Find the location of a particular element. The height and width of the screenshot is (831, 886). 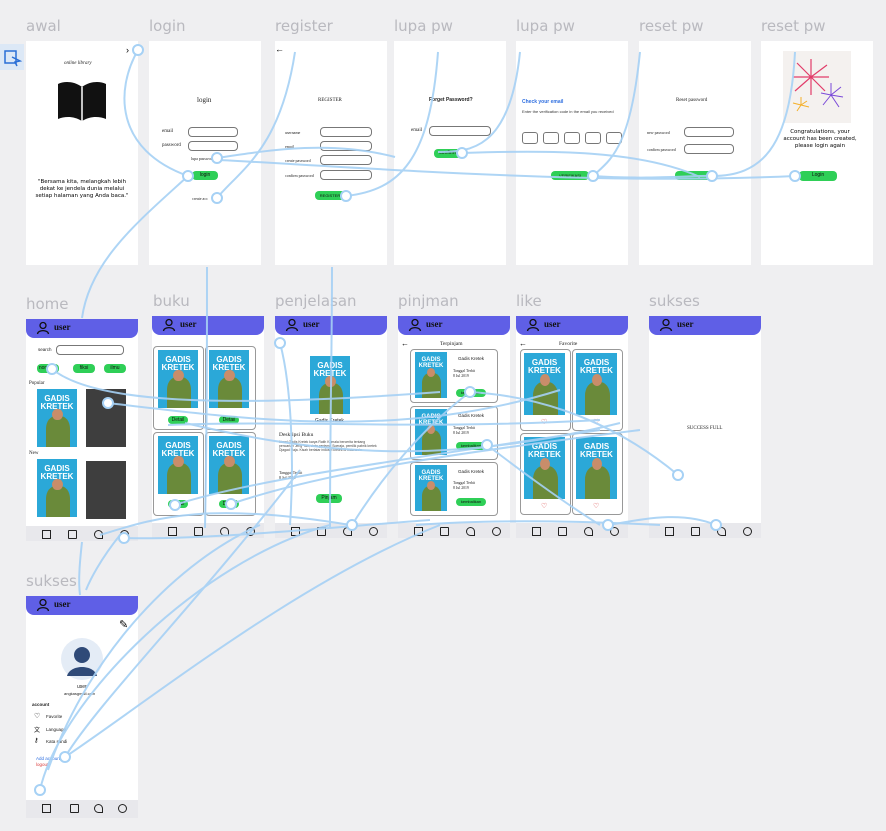

chip-fiksi: fiksi is located at coordinates (84, 368).